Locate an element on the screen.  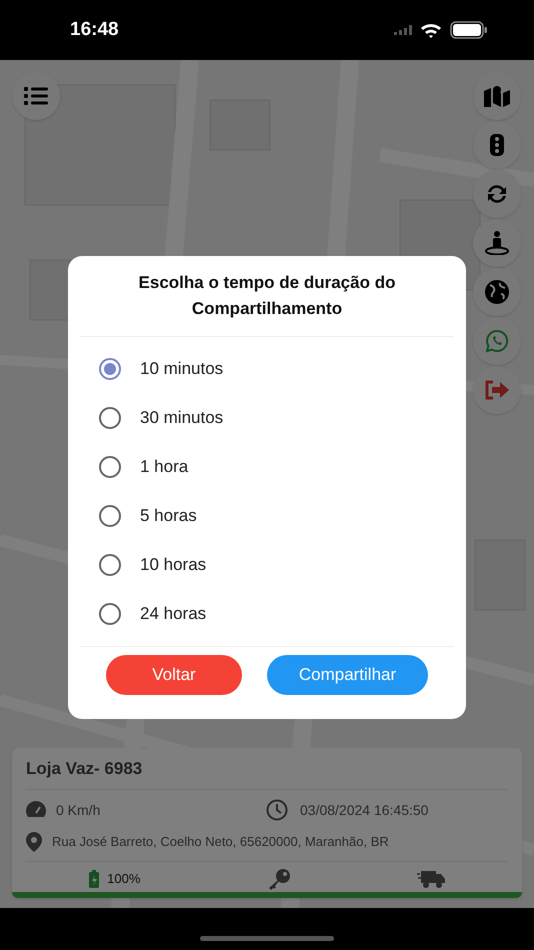
back-button: Voltar is located at coordinates (174, 675).